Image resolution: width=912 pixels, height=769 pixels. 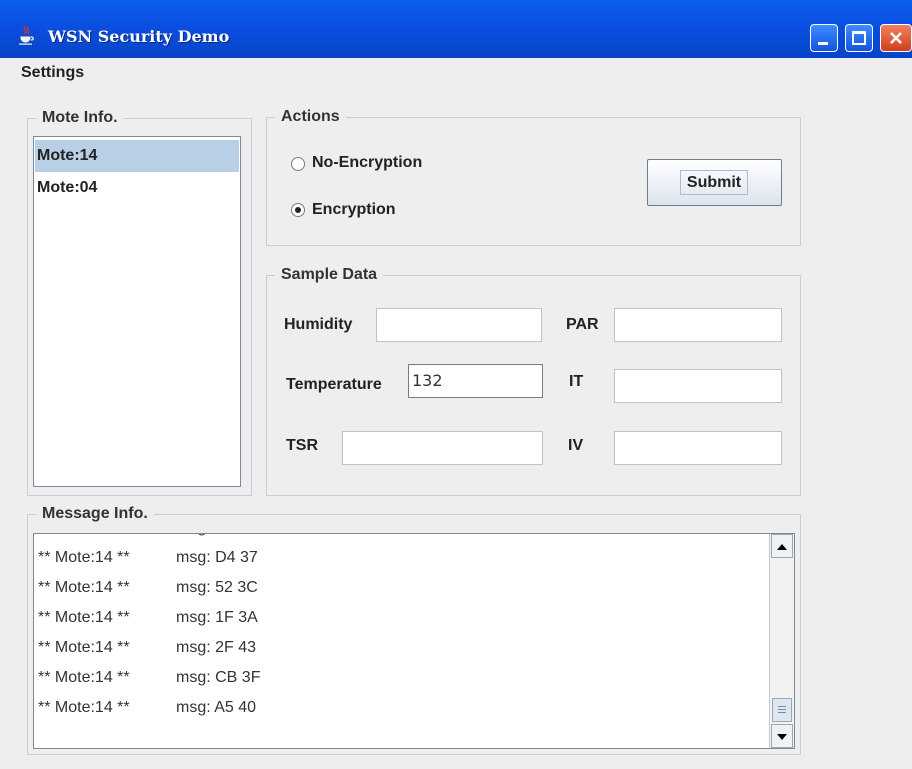 What do you see at coordinates (215, 538) in the screenshot?
I see `message-value: msg: 37 38` at bounding box center [215, 538].